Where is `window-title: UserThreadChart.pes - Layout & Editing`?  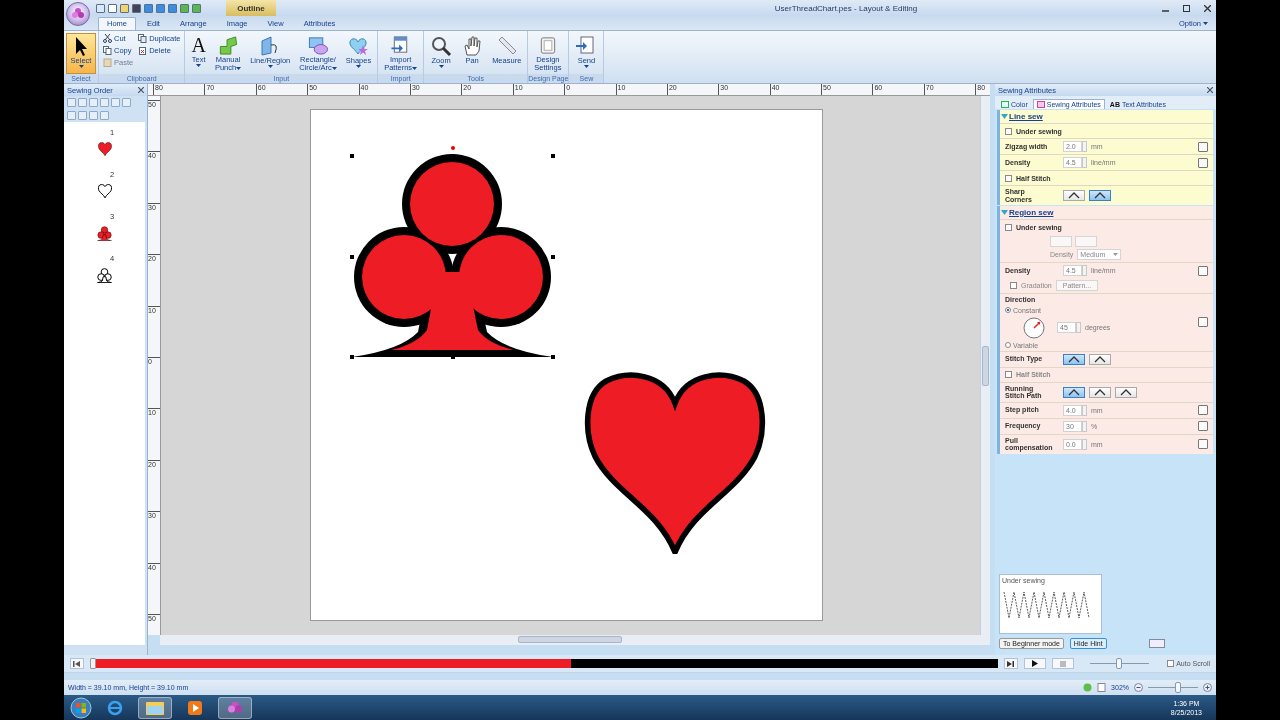
window-title: UserThreadChart.pes - Layout & Editing is located at coordinates (846, 8).